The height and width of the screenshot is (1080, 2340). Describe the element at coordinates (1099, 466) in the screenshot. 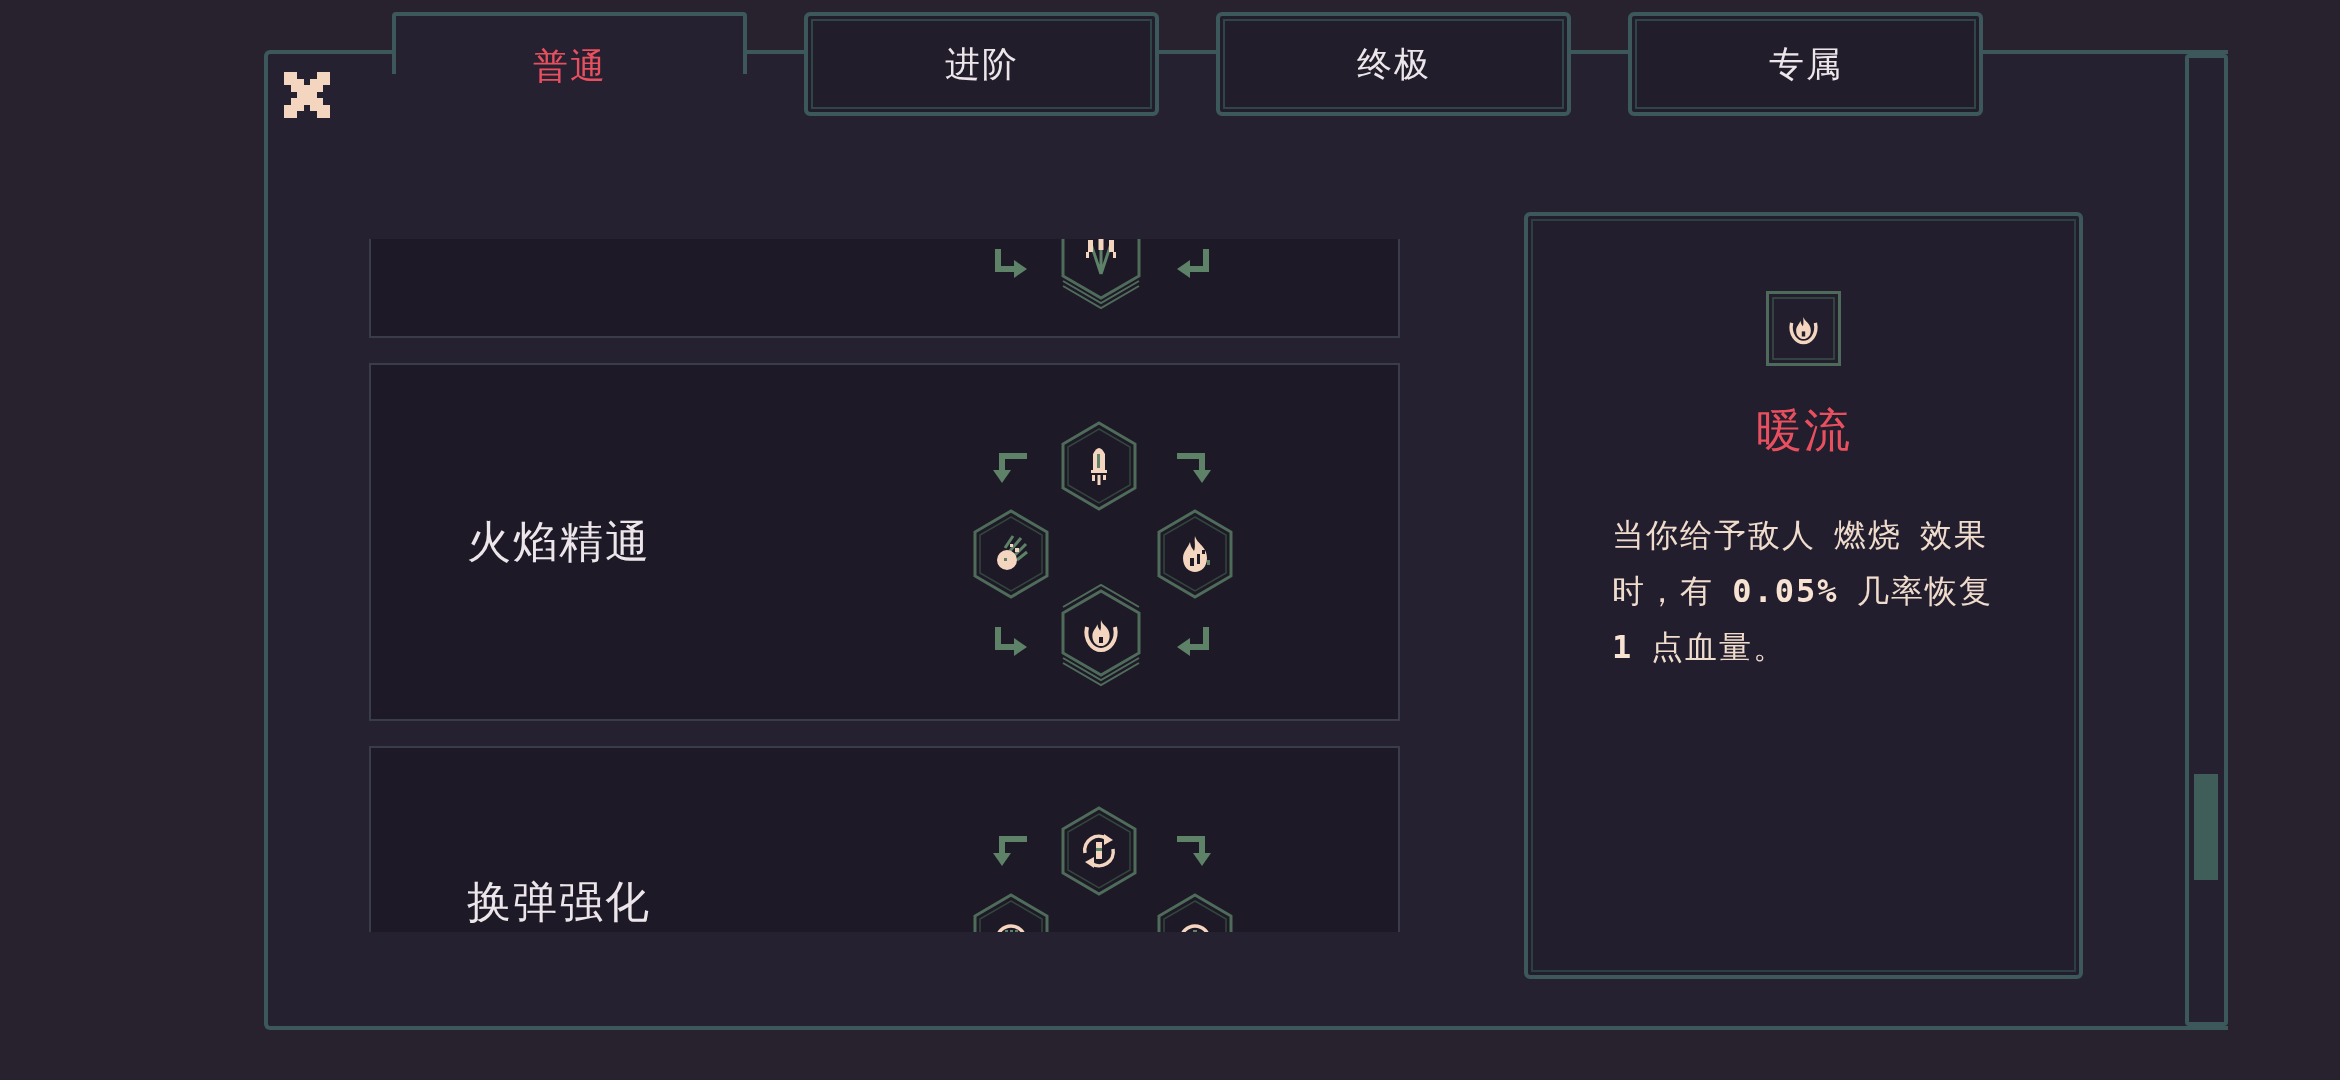

I see `bullet-icon` at that location.